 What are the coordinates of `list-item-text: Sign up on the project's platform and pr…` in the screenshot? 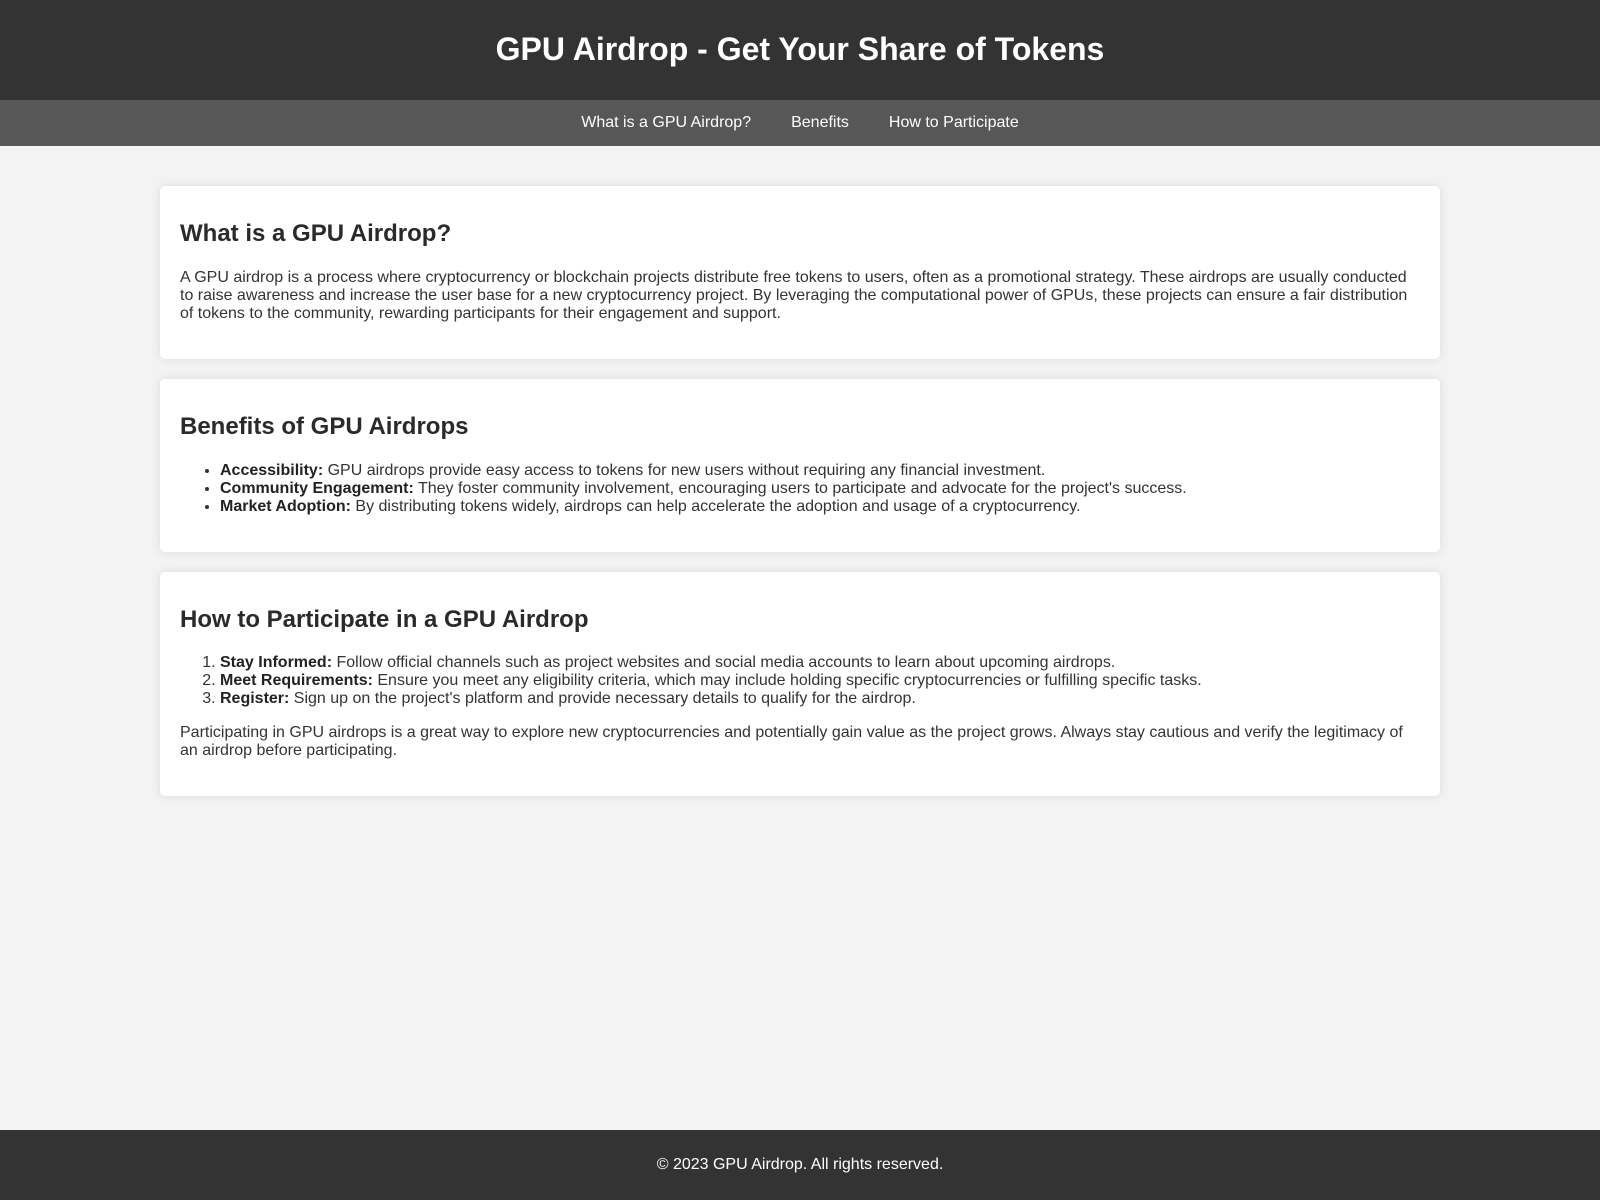 It's located at (602, 699).